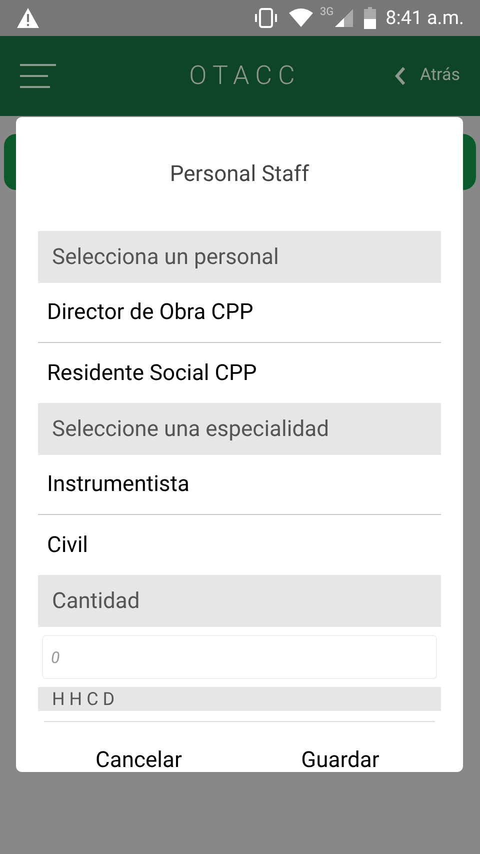  Describe the element at coordinates (340, 760) in the screenshot. I see `dialog-button: Guardar` at that location.